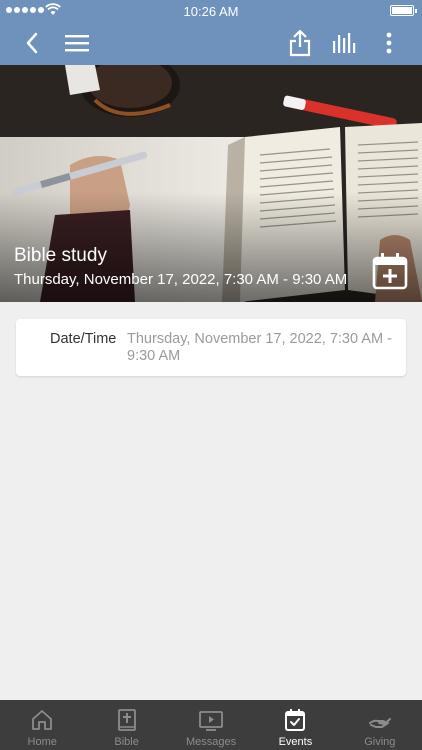 Image resolution: width=422 pixels, height=750 pixels. Describe the element at coordinates (42, 720) in the screenshot. I see `home-icon` at that location.